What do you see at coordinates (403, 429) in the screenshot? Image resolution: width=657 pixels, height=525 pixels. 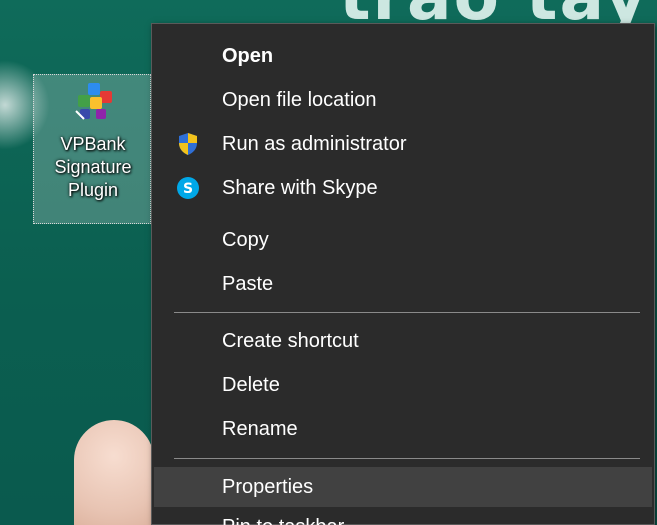 I see `menu-item-rename: Rename` at bounding box center [403, 429].